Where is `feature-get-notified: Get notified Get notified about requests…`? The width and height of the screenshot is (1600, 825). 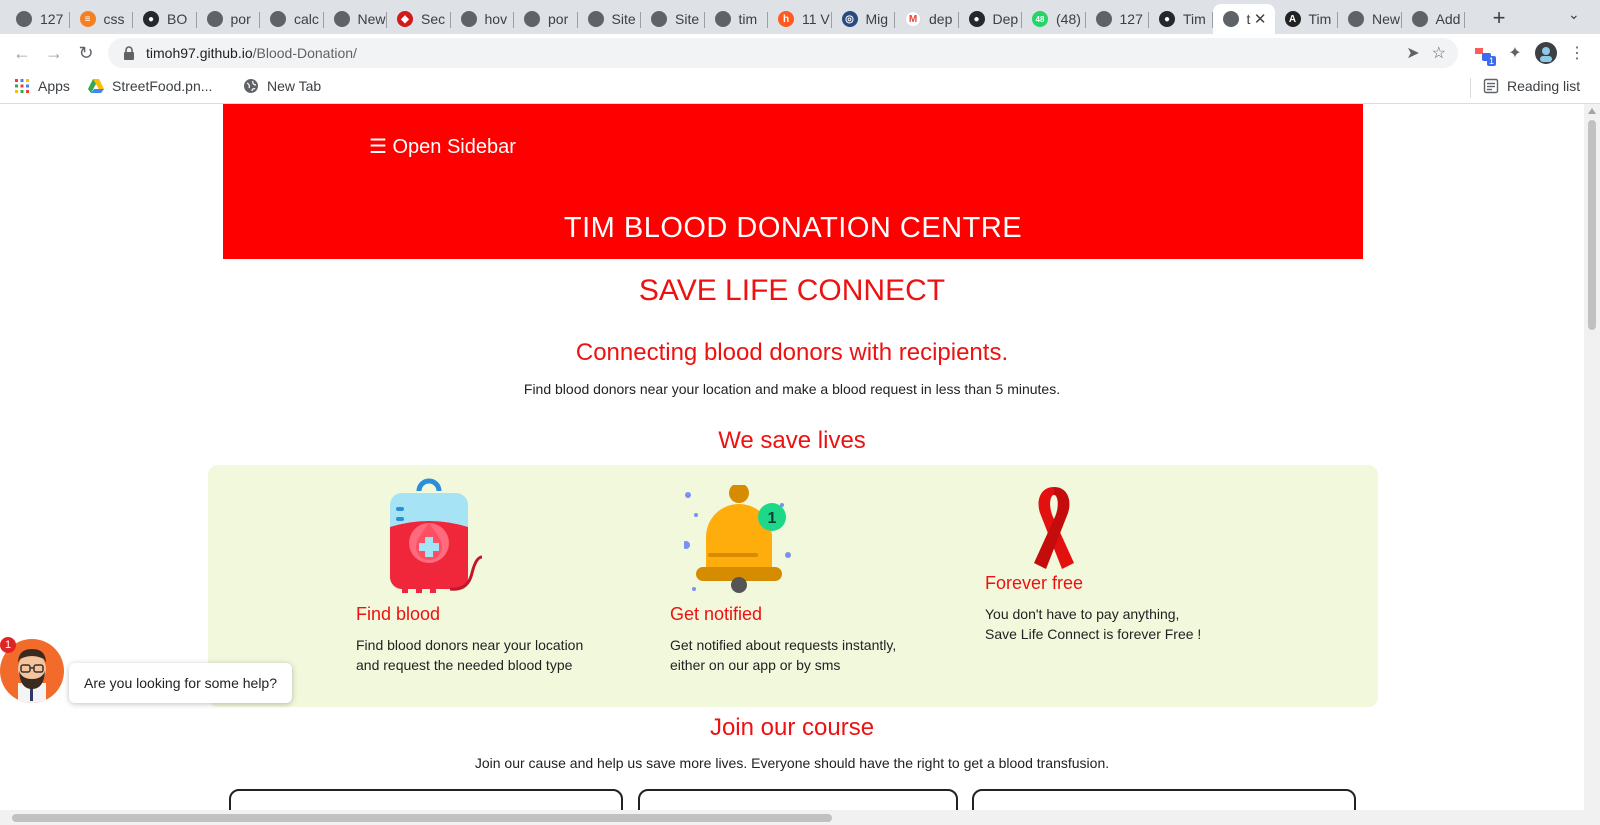
feature-get-notified: Get notified Get notified about requests… is located at coordinates (795, 639).